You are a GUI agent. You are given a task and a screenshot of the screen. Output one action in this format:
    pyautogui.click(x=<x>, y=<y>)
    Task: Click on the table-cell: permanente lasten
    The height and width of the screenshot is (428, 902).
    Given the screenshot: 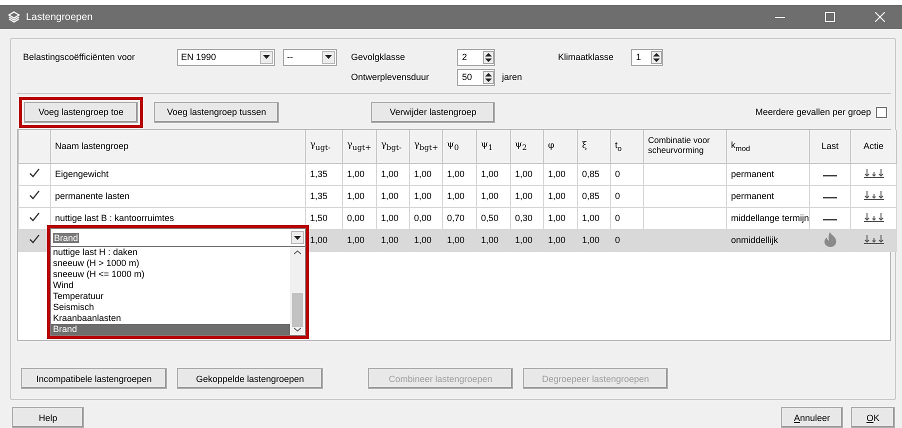 What is the action you would take?
    pyautogui.click(x=178, y=196)
    